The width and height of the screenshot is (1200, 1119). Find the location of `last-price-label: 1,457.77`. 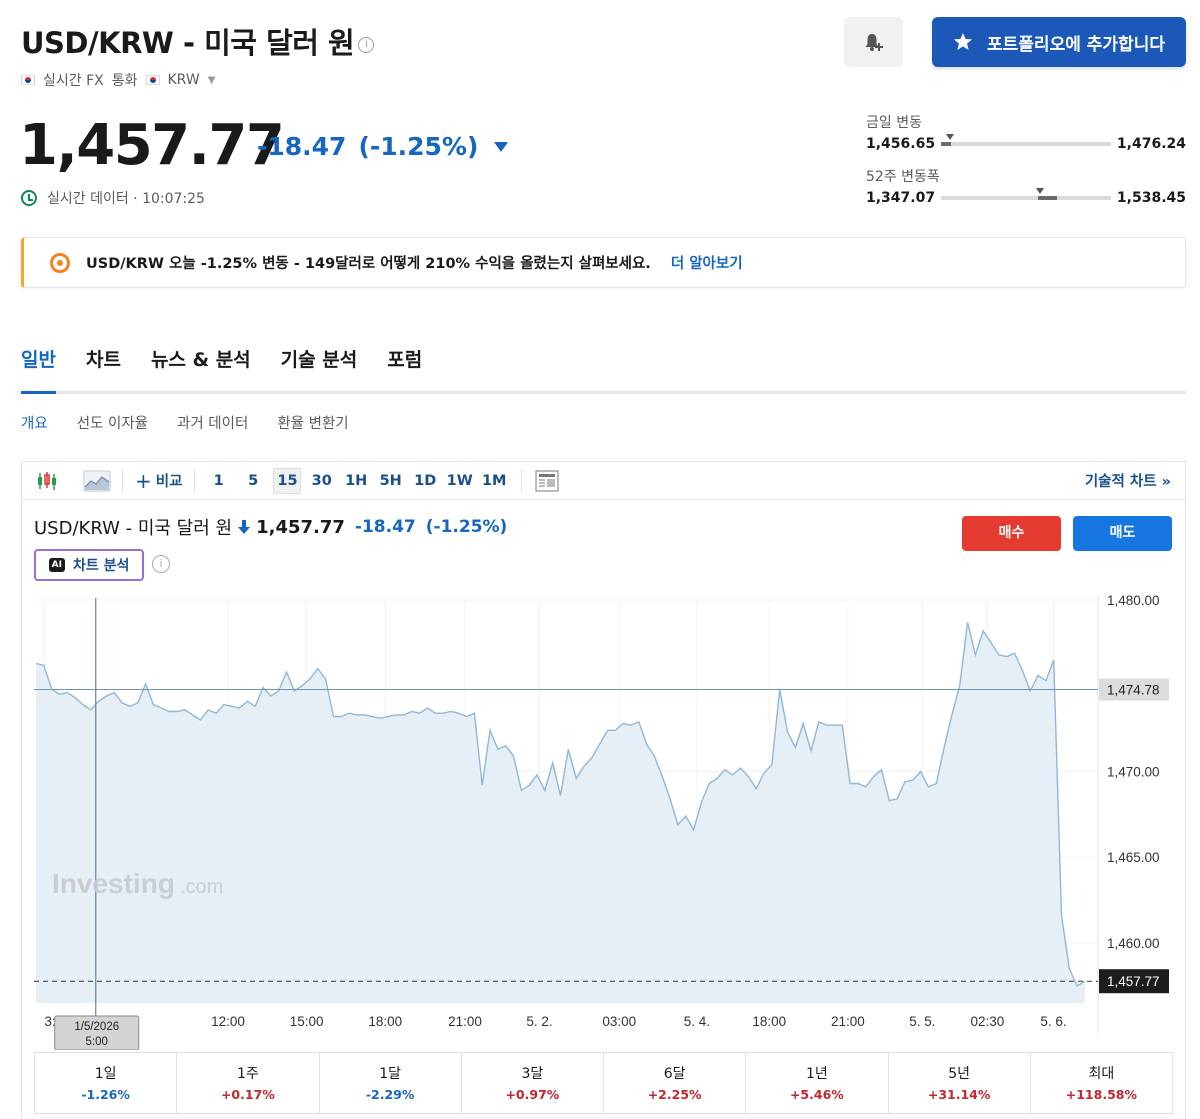

last-price-label: 1,457.77 is located at coordinates (1133, 981).